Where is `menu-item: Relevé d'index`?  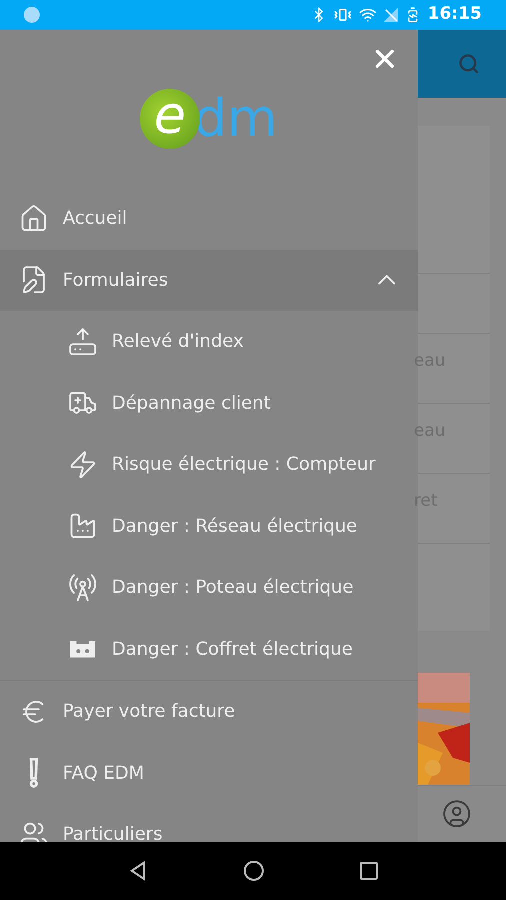 menu-item: Relevé d'index is located at coordinates (209, 341).